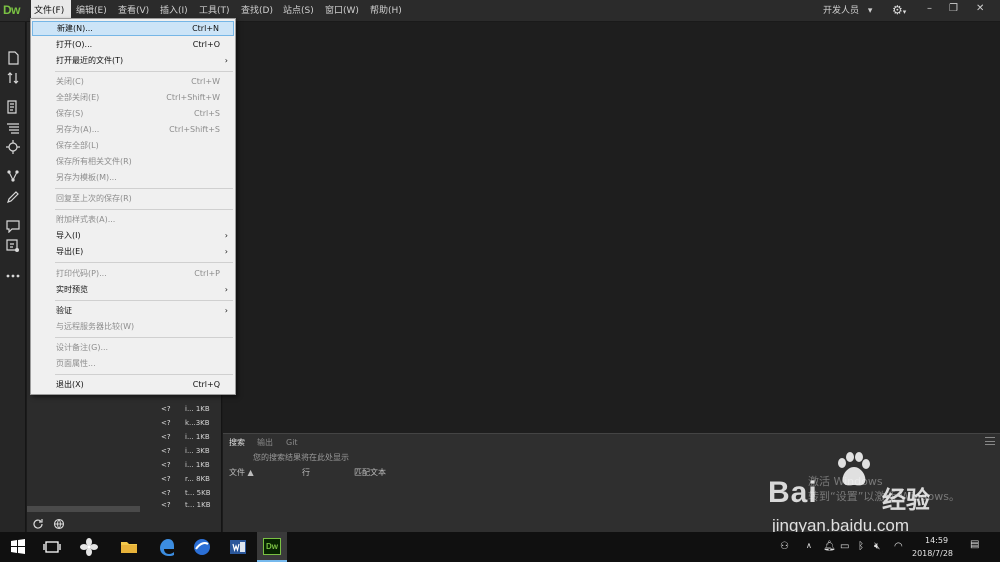  I want to click on menu-item-new: 新建(N)... Ctrl+N, so click(133, 28).